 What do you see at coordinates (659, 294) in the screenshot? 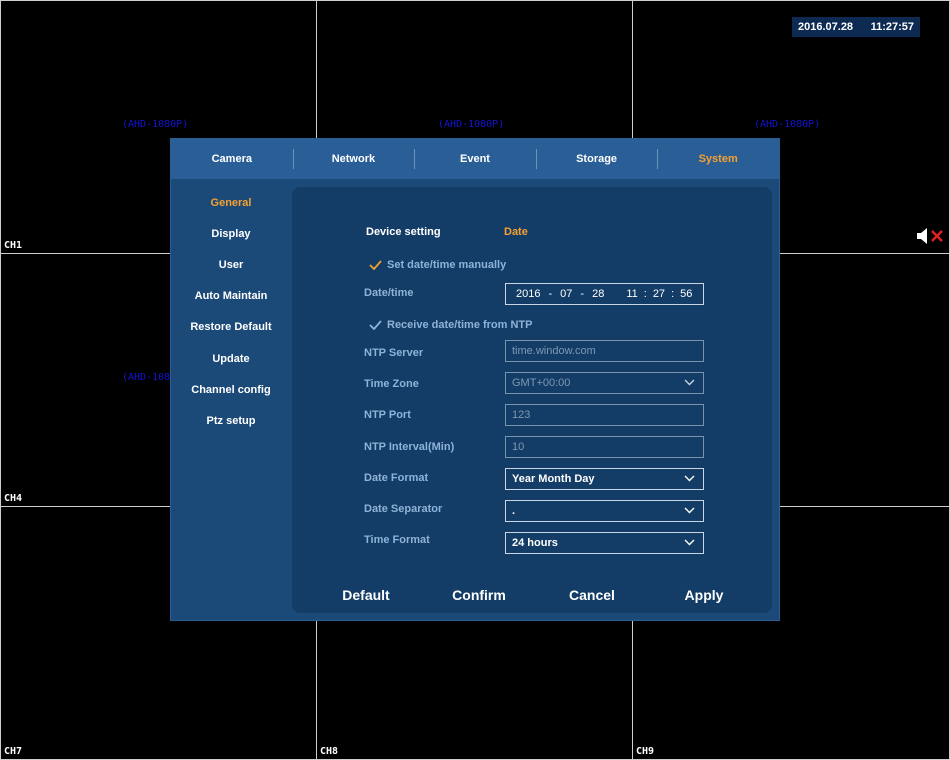
I see `datetime-minute: 27` at bounding box center [659, 294].